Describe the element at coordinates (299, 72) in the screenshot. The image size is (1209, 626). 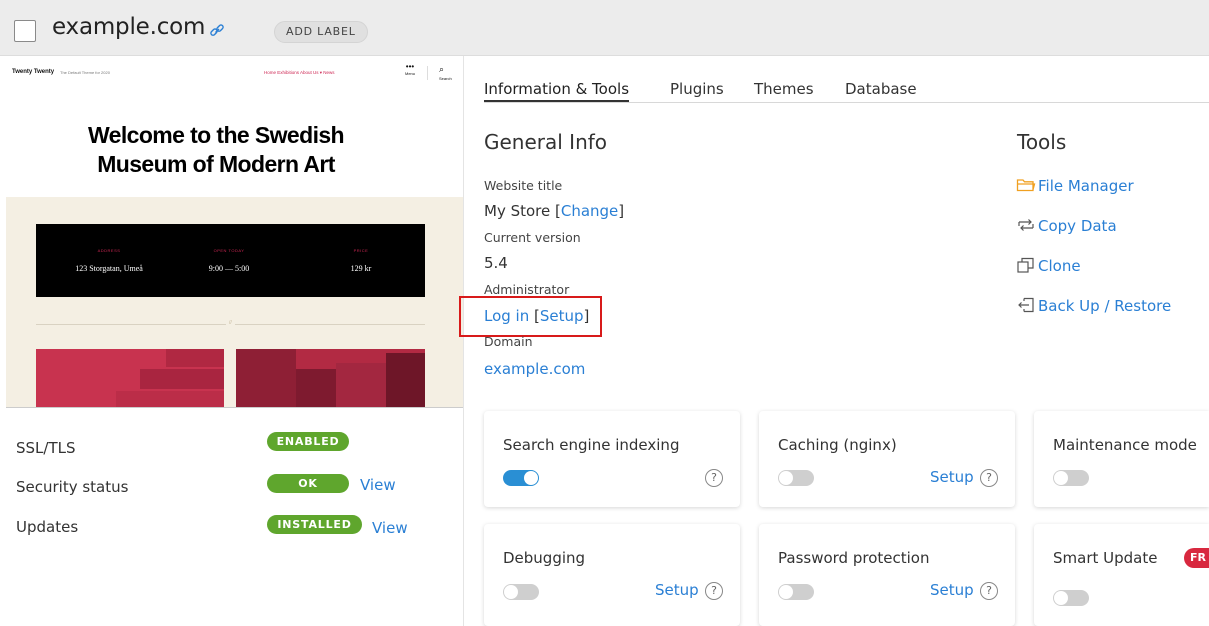
I see `preview-nav: Home Exhibitions About Us ▾ News` at that location.